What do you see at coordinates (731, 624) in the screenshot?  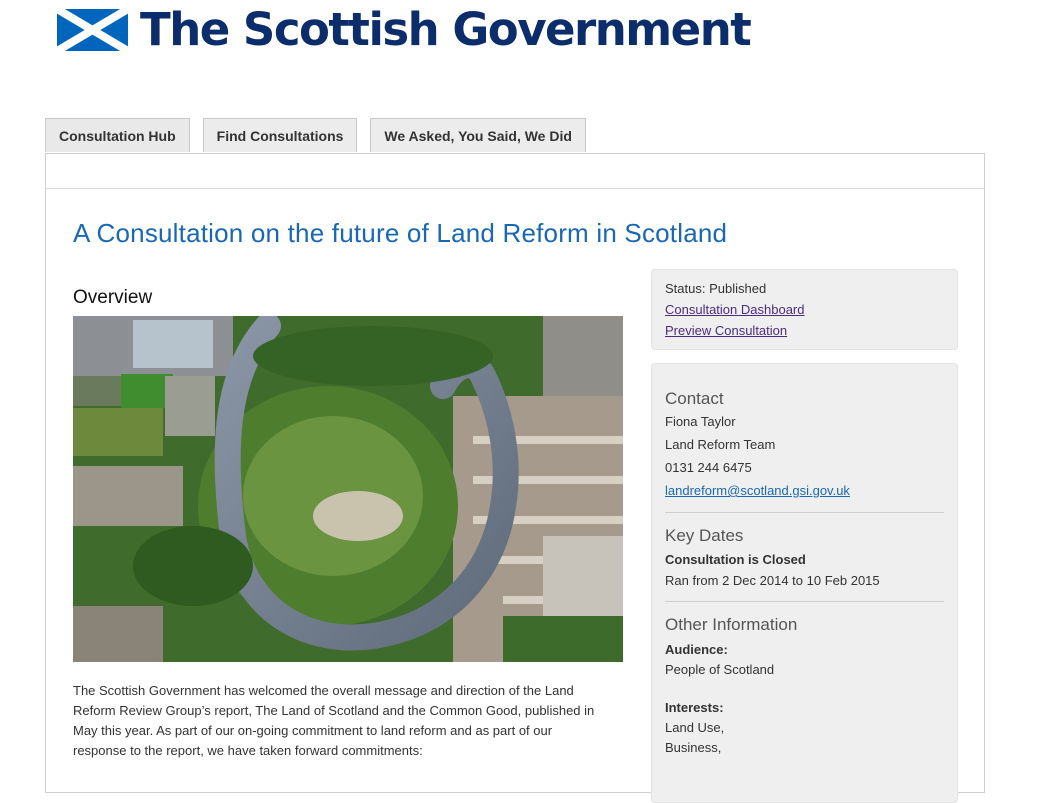 I see `other-info-heading: Other Information` at bounding box center [731, 624].